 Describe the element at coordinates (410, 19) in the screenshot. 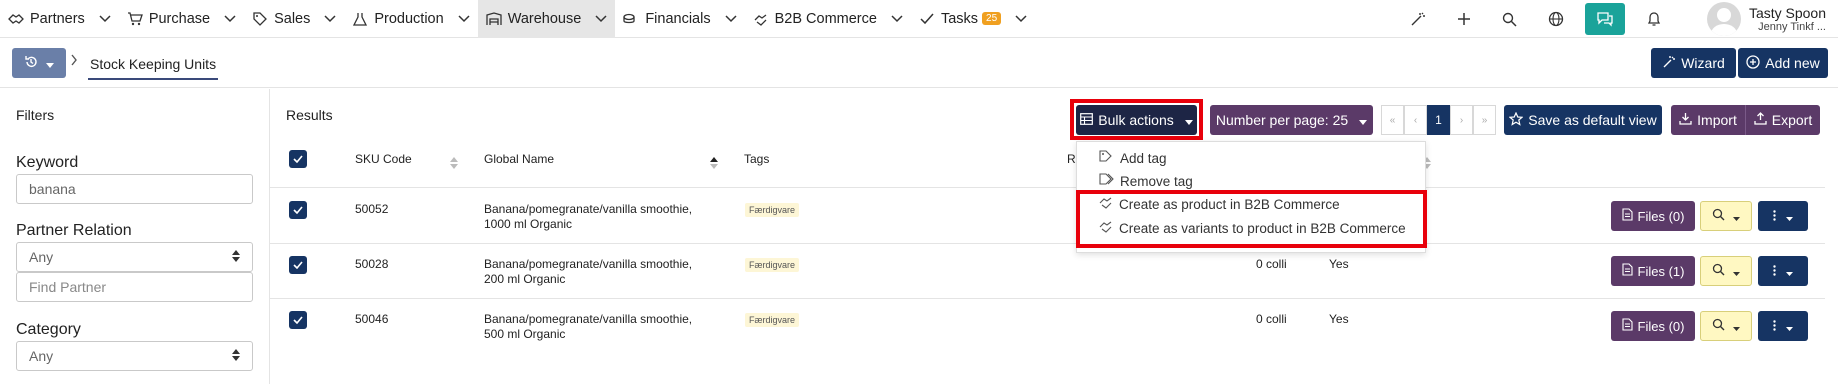

I see `nav-production: Production` at that location.